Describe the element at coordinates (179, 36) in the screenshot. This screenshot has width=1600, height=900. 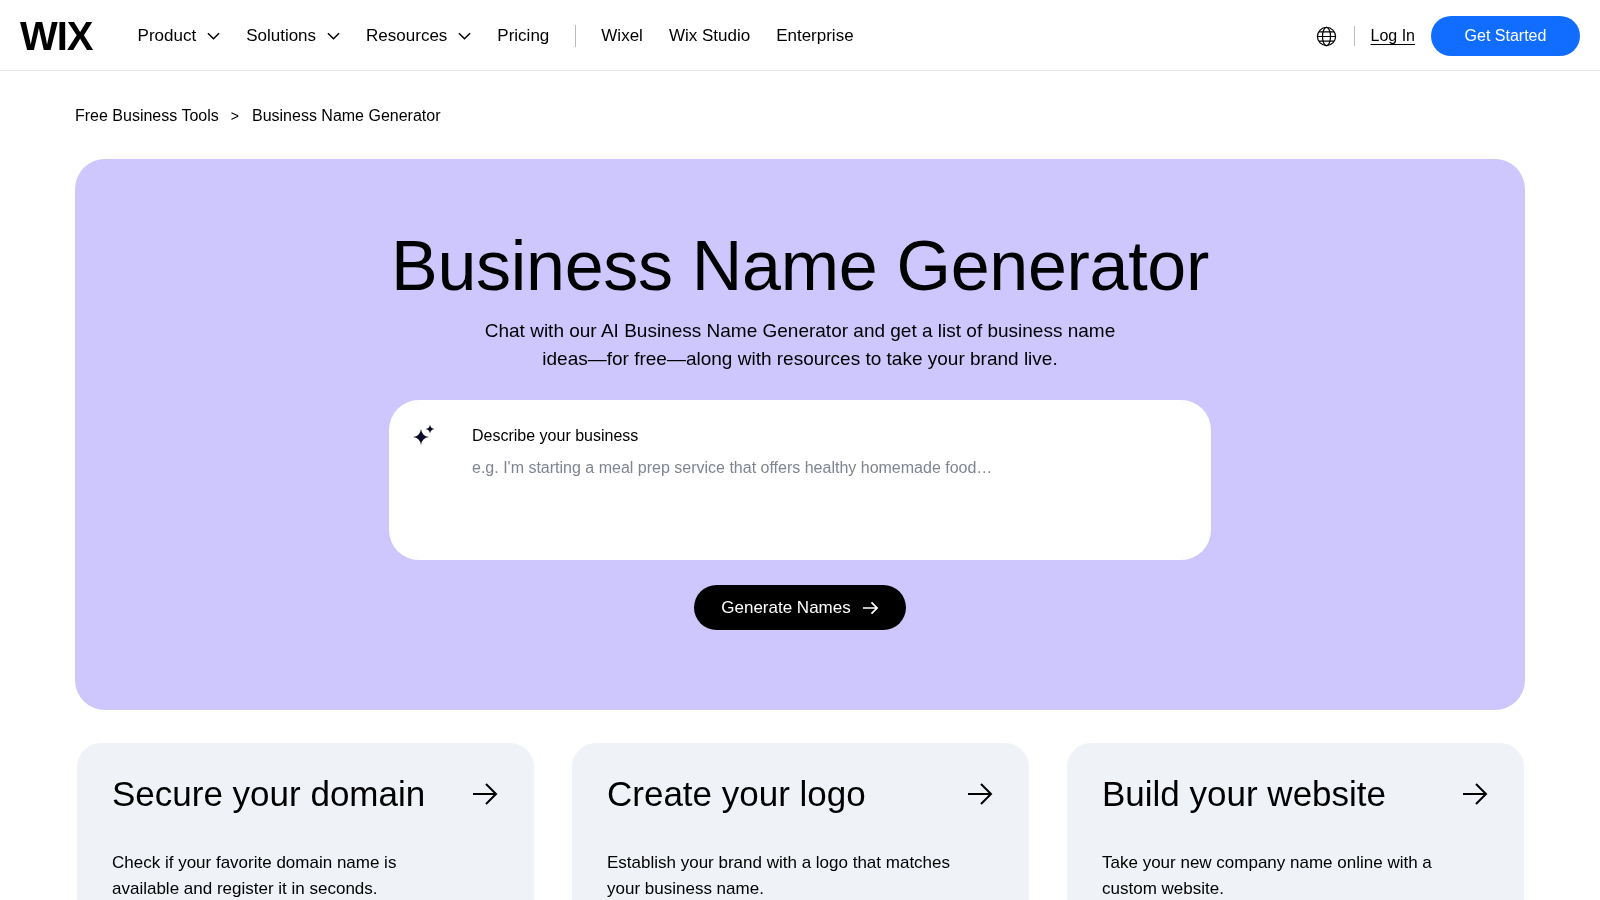
I see `nav-menu-item: Product` at that location.